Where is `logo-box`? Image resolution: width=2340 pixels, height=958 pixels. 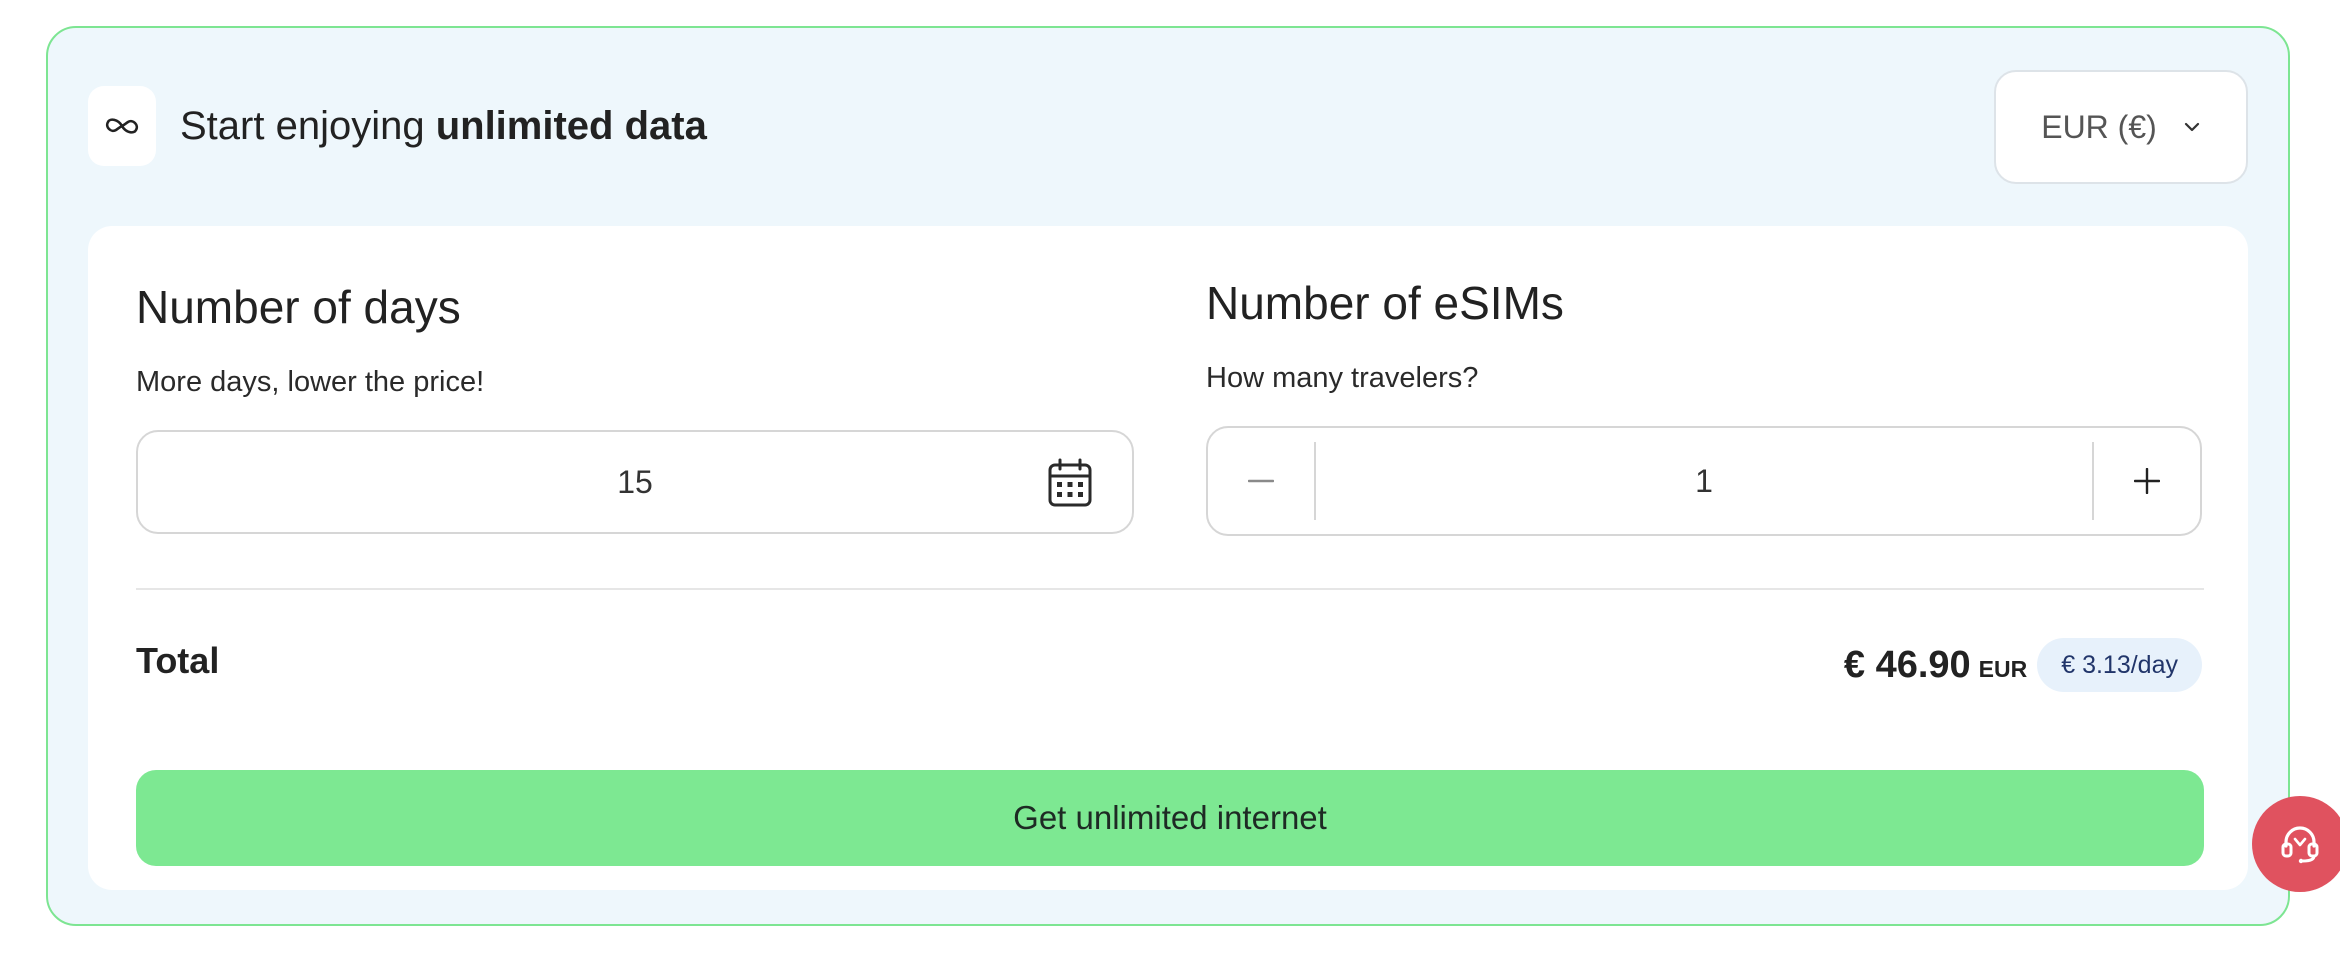 logo-box is located at coordinates (122, 126).